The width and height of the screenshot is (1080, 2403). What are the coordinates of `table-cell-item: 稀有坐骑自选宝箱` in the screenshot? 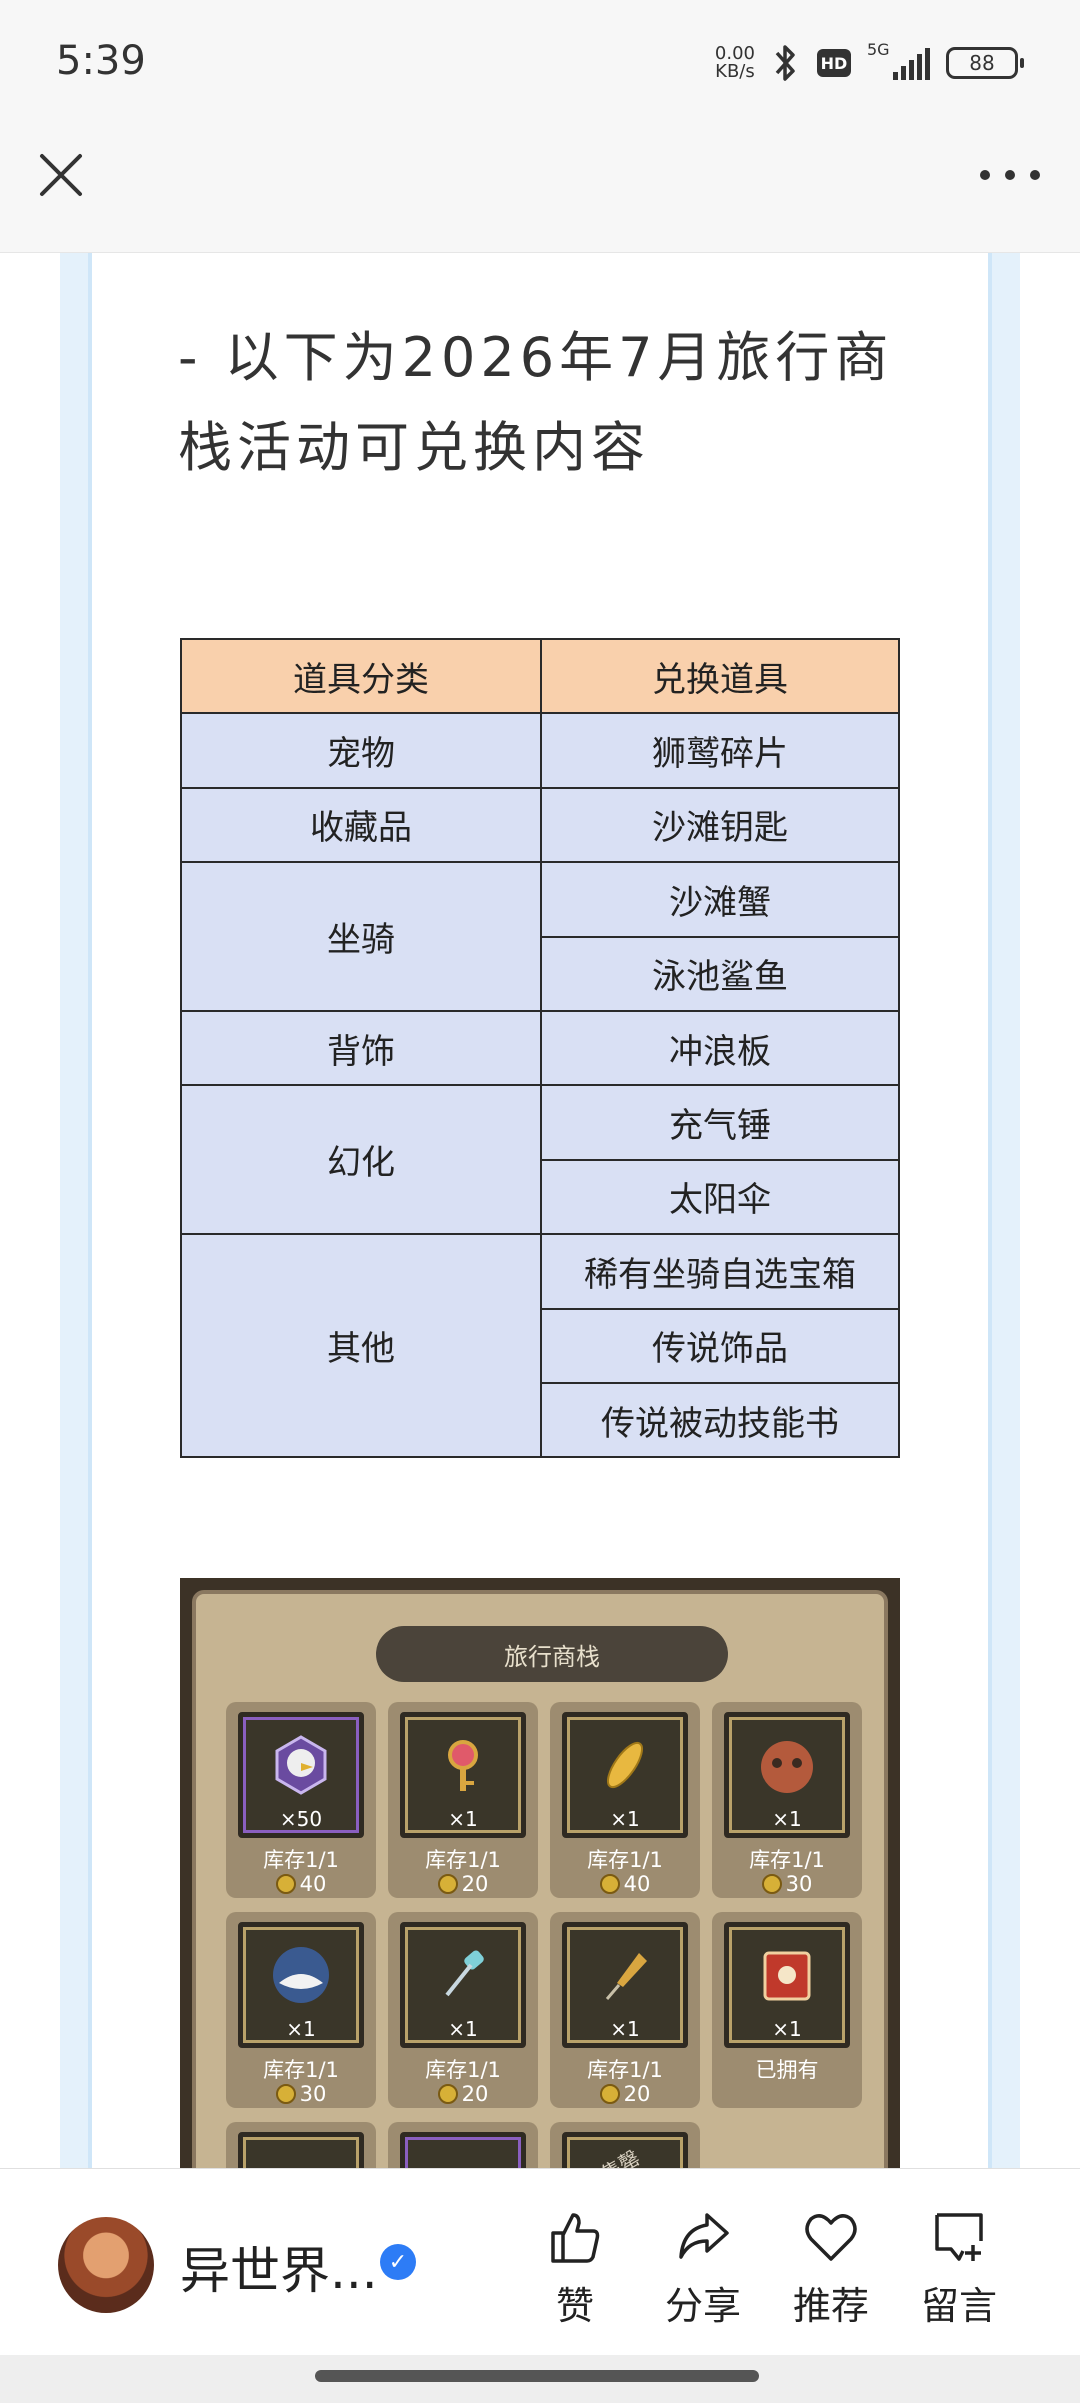 It's located at (720, 1271).